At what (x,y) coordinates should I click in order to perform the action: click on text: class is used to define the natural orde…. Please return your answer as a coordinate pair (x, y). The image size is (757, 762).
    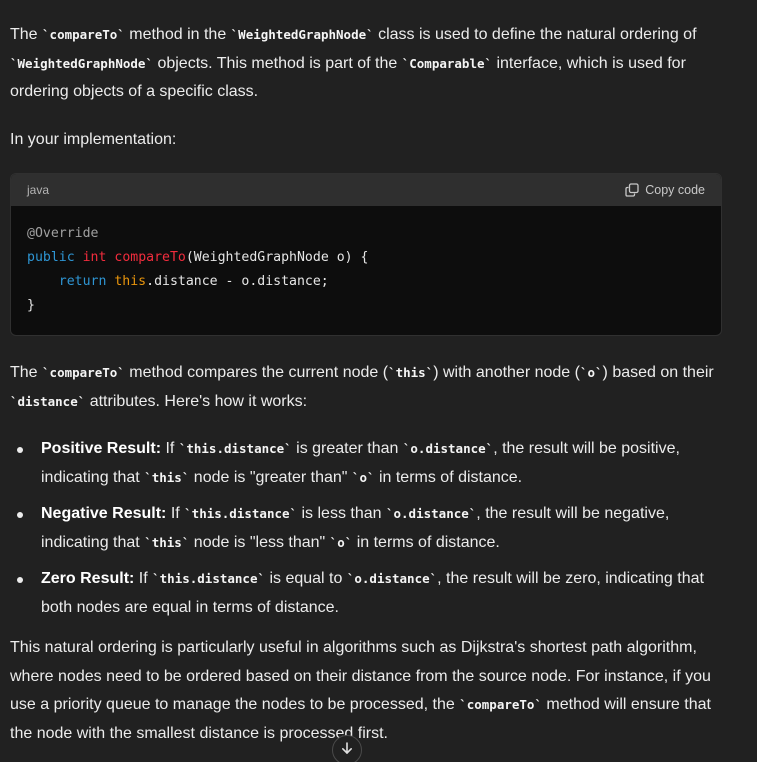
    Looking at the image, I should click on (535, 34).